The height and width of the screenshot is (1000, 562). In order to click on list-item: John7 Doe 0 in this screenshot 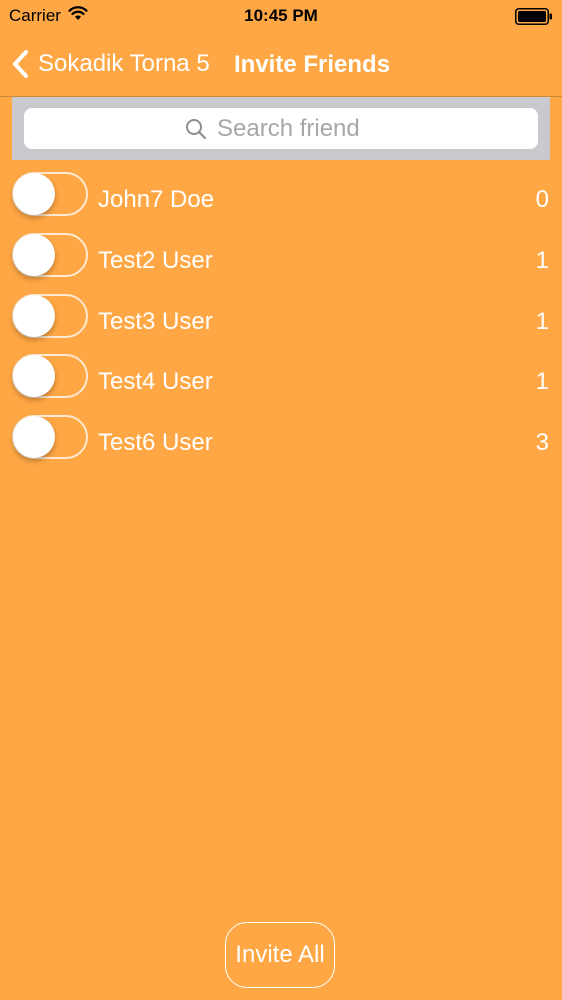, I will do `click(281, 200)`.